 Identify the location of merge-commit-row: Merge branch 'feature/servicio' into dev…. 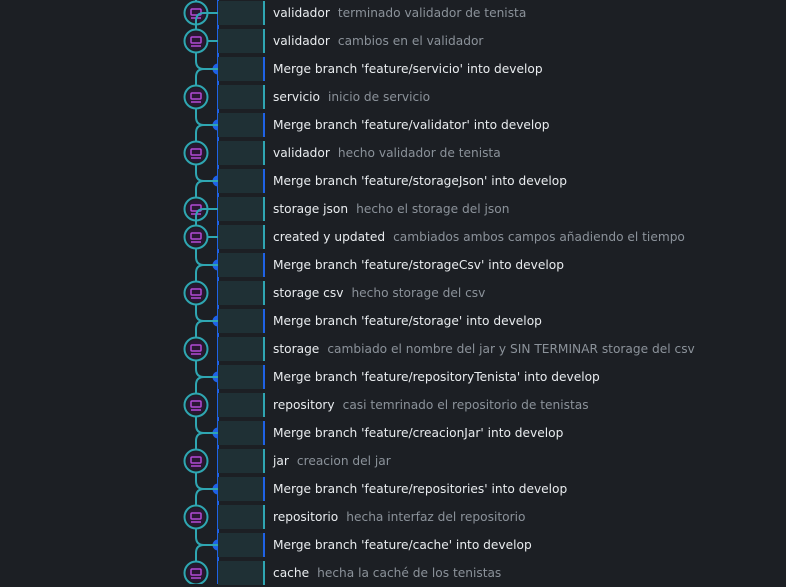
(393, 69).